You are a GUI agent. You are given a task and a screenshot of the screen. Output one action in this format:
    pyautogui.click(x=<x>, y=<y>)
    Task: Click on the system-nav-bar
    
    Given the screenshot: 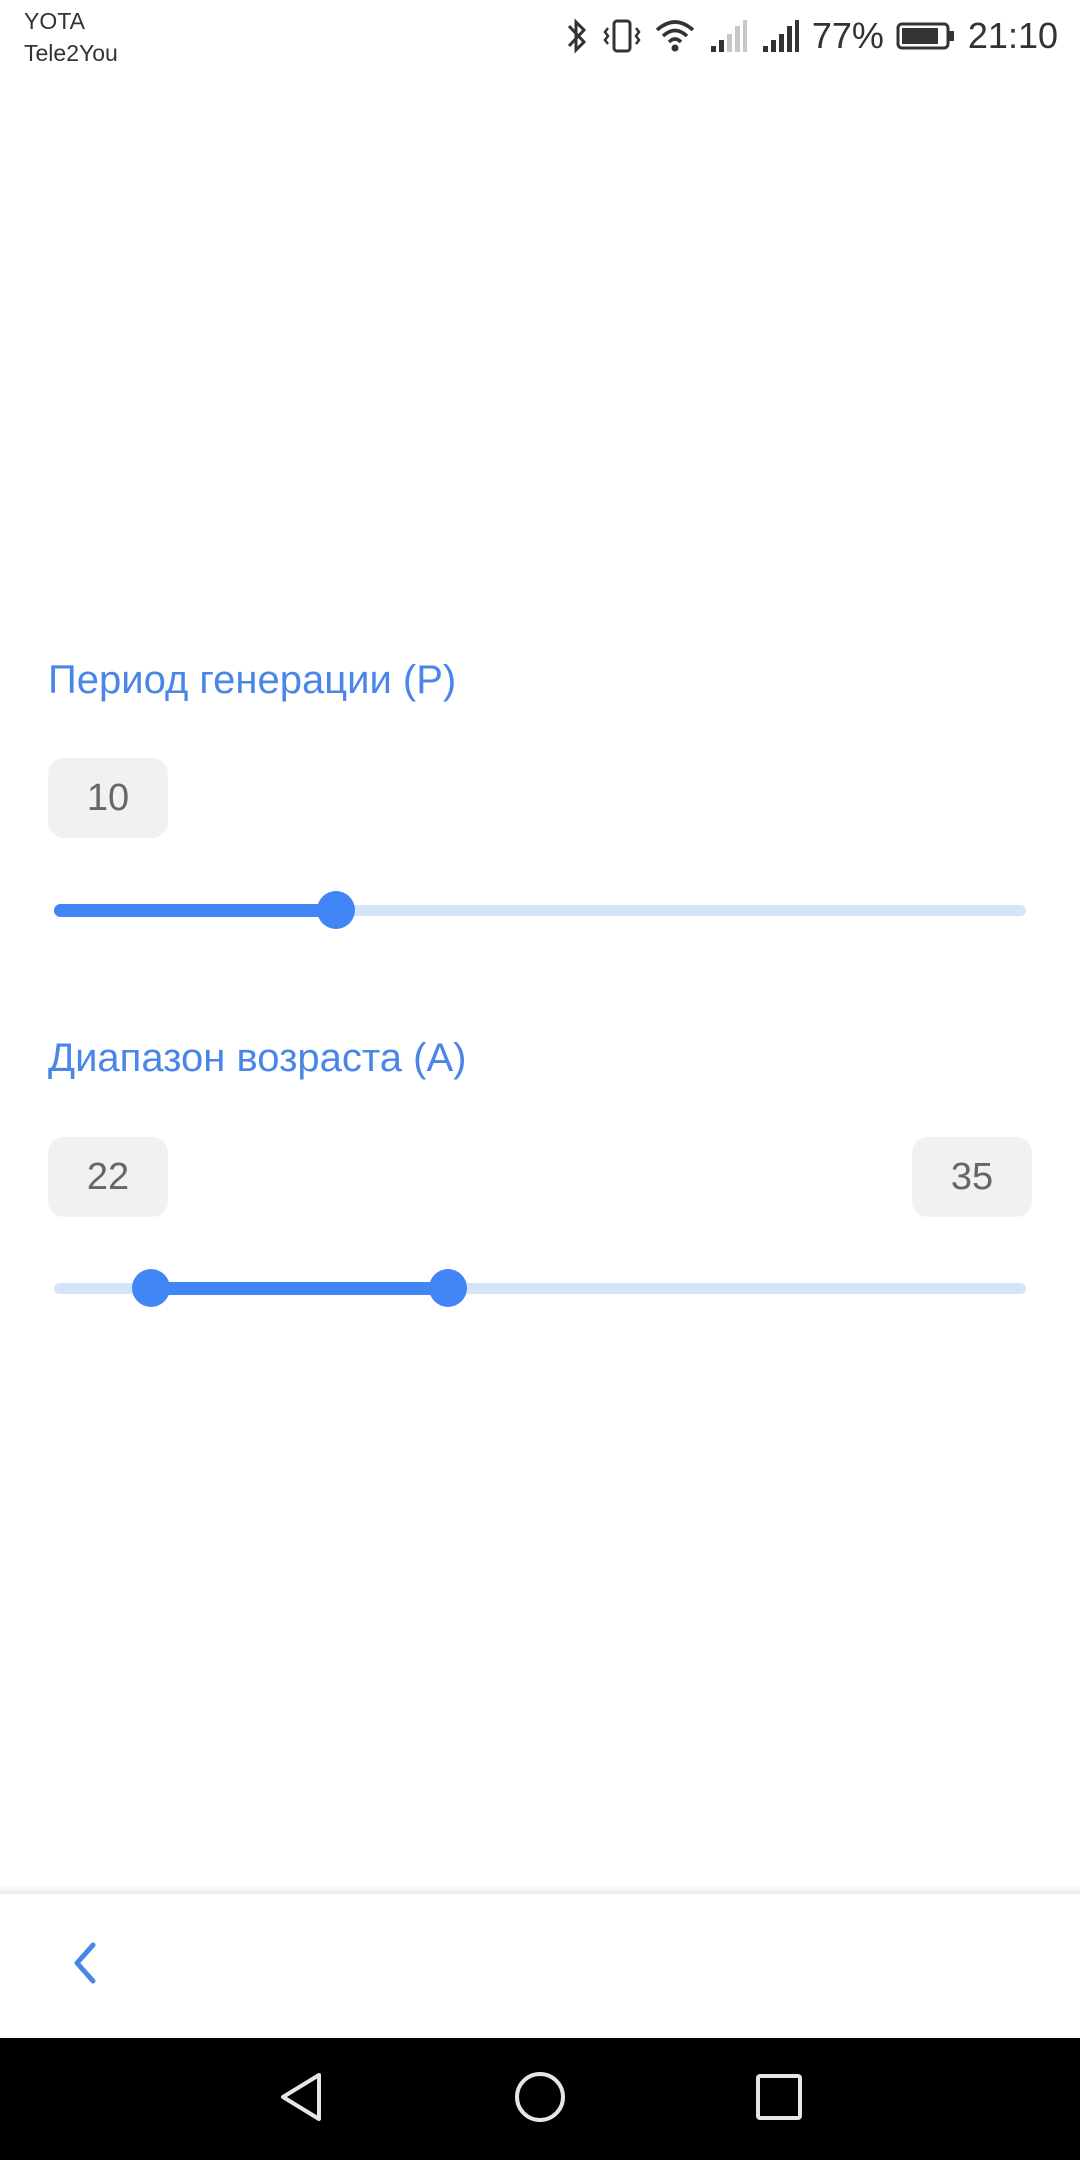 What is the action you would take?
    pyautogui.click(x=540, y=2099)
    